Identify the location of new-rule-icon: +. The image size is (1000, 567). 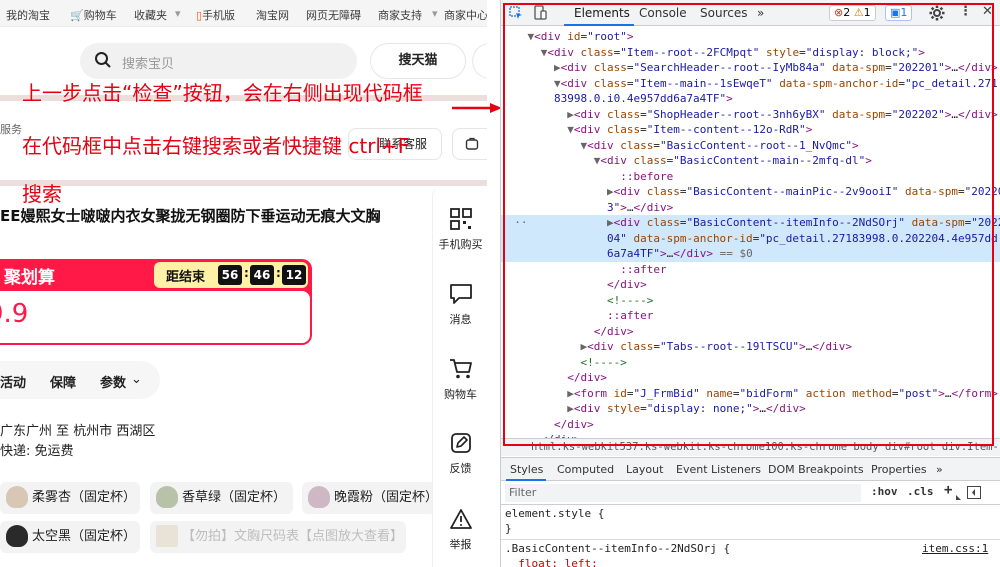
(948, 490).